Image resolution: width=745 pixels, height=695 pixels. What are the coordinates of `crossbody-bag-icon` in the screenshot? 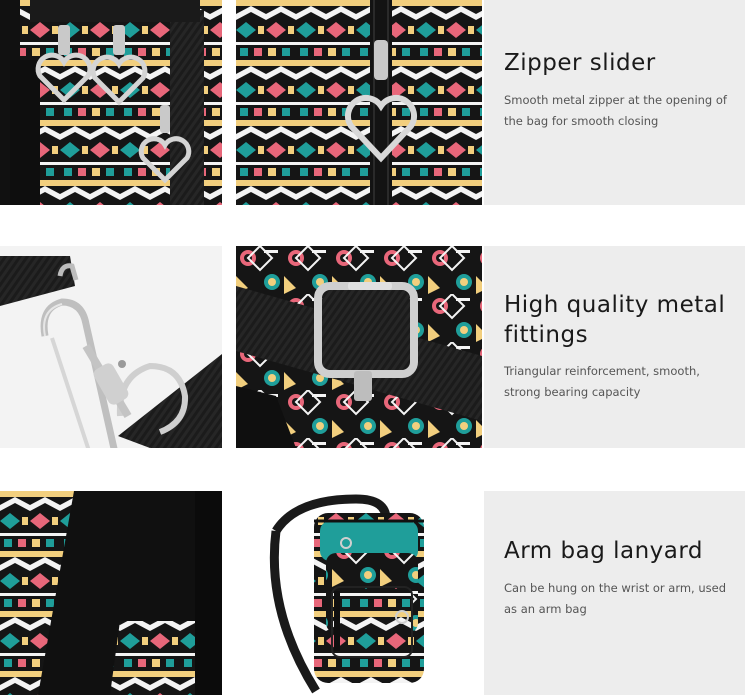 It's located at (359, 593).